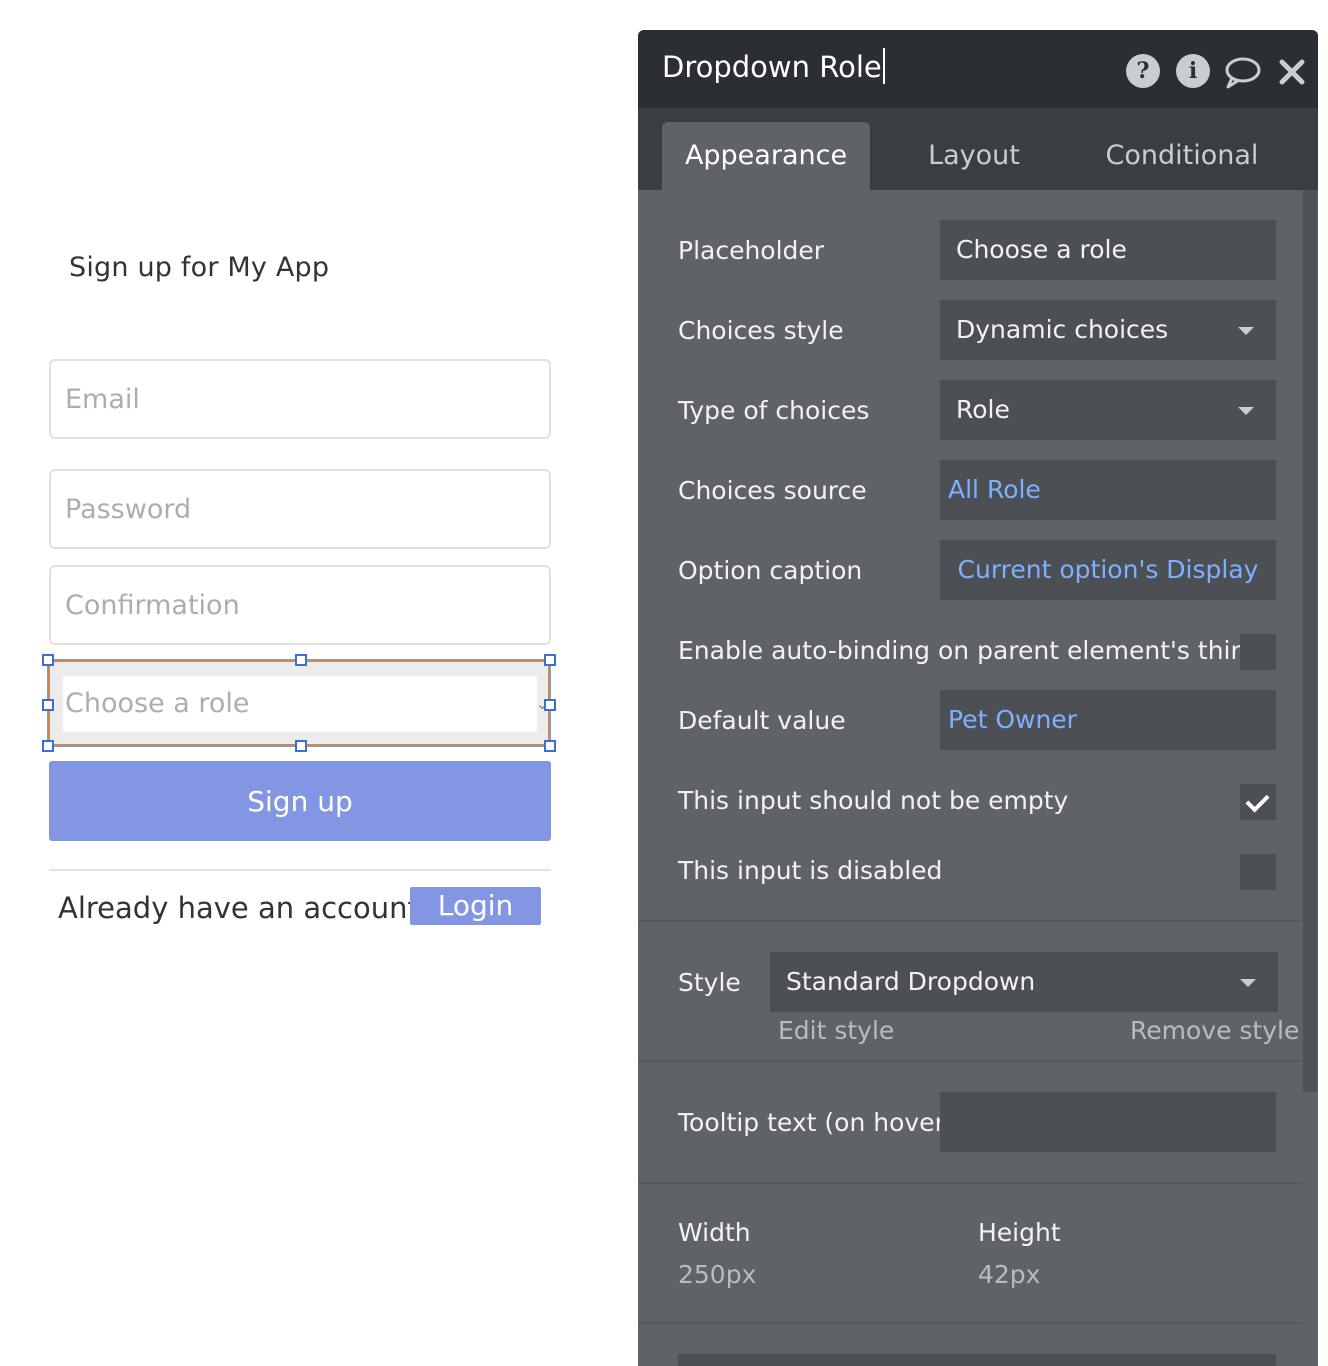 This screenshot has height=1366, width=1328. What do you see at coordinates (1108, 250) in the screenshot?
I see `placeholder-input: Choose a role` at bounding box center [1108, 250].